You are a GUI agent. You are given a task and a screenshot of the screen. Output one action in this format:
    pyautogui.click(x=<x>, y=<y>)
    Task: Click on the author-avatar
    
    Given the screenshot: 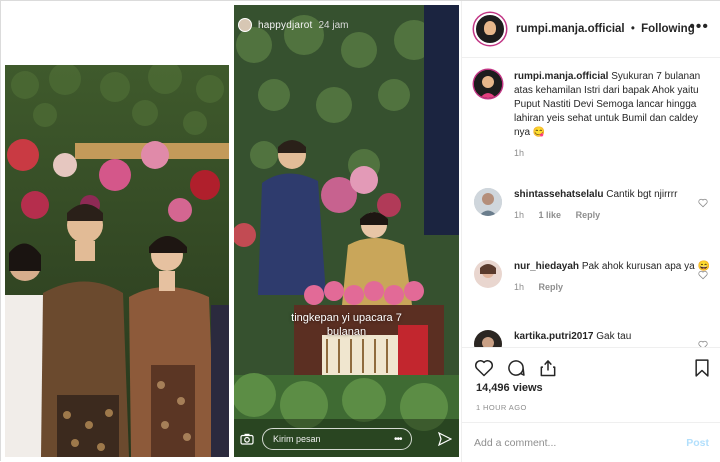 What is the action you would take?
    pyautogui.click(x=490, y=29)
    